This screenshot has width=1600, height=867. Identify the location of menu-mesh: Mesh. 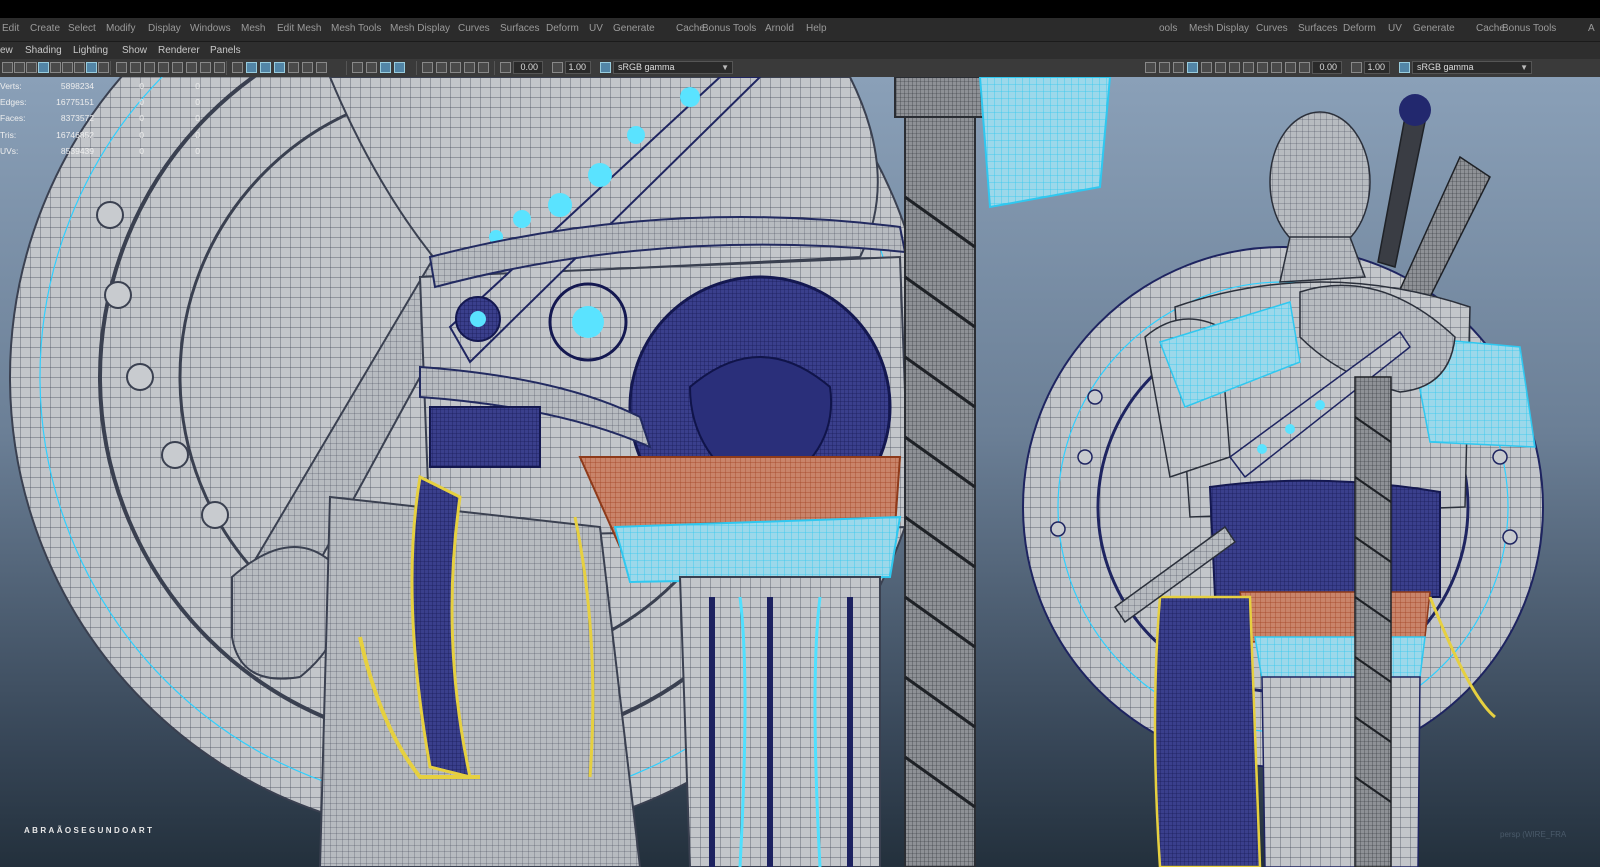
(253, 28).